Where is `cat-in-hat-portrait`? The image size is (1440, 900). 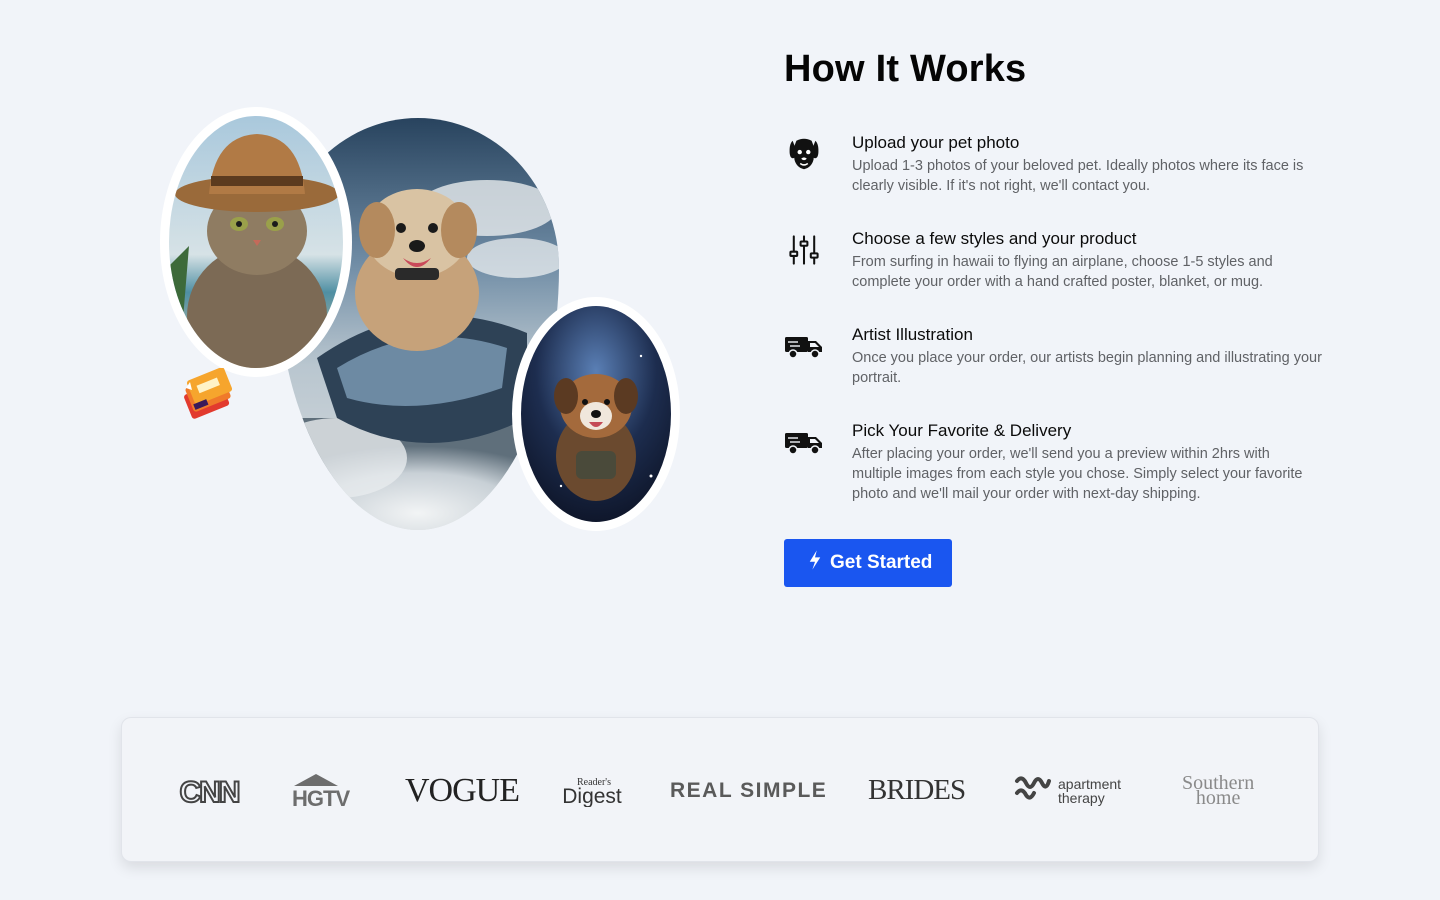 cat-in-hat-portrait is located at coordinates (256, 242).